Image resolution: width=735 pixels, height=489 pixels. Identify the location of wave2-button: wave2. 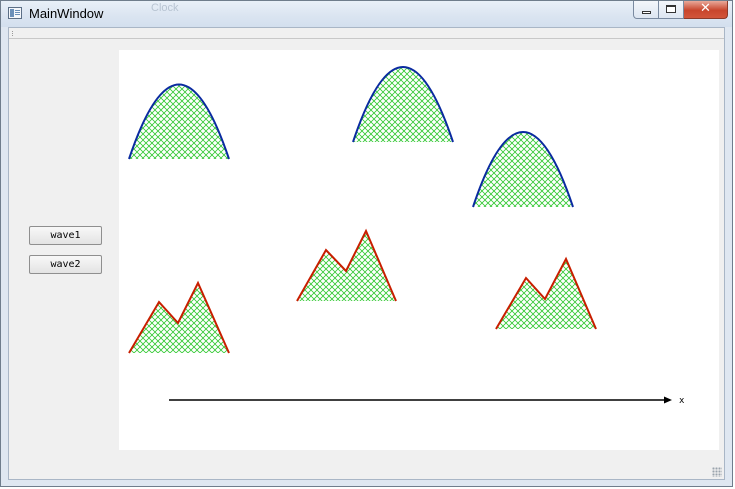
(65, 264).